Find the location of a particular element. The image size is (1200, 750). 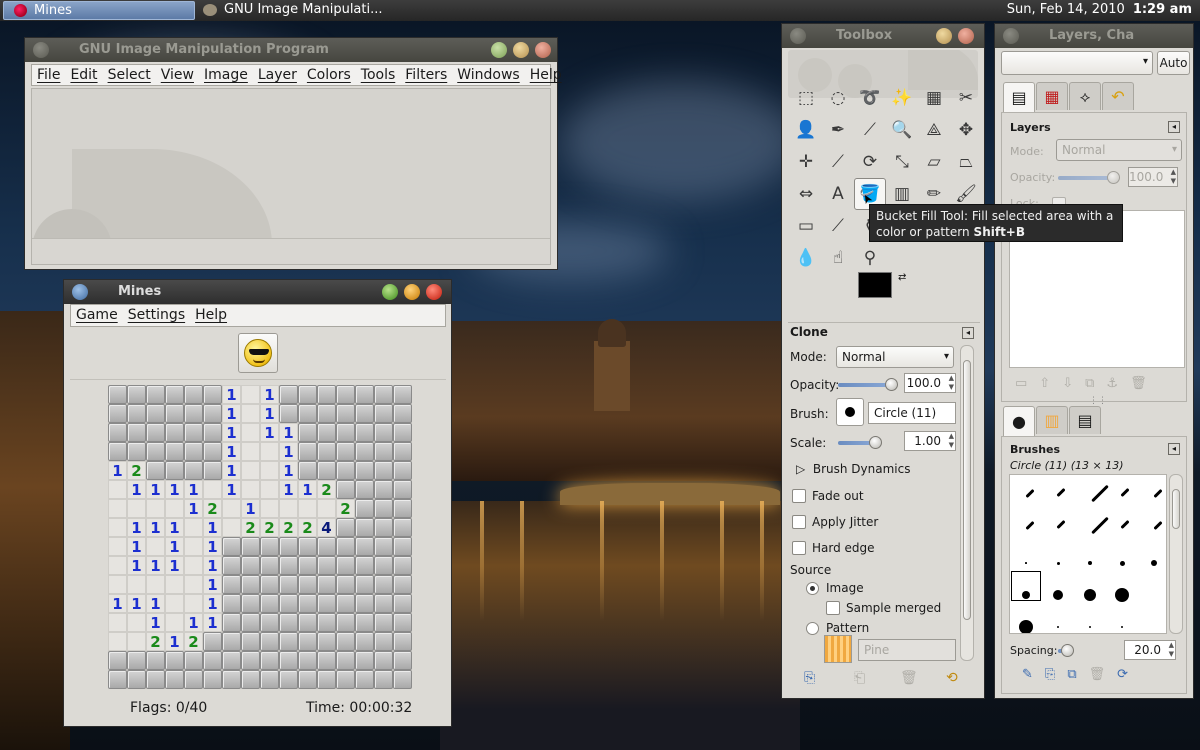

mine-cell: 4 is located at coordinates (326, 527).